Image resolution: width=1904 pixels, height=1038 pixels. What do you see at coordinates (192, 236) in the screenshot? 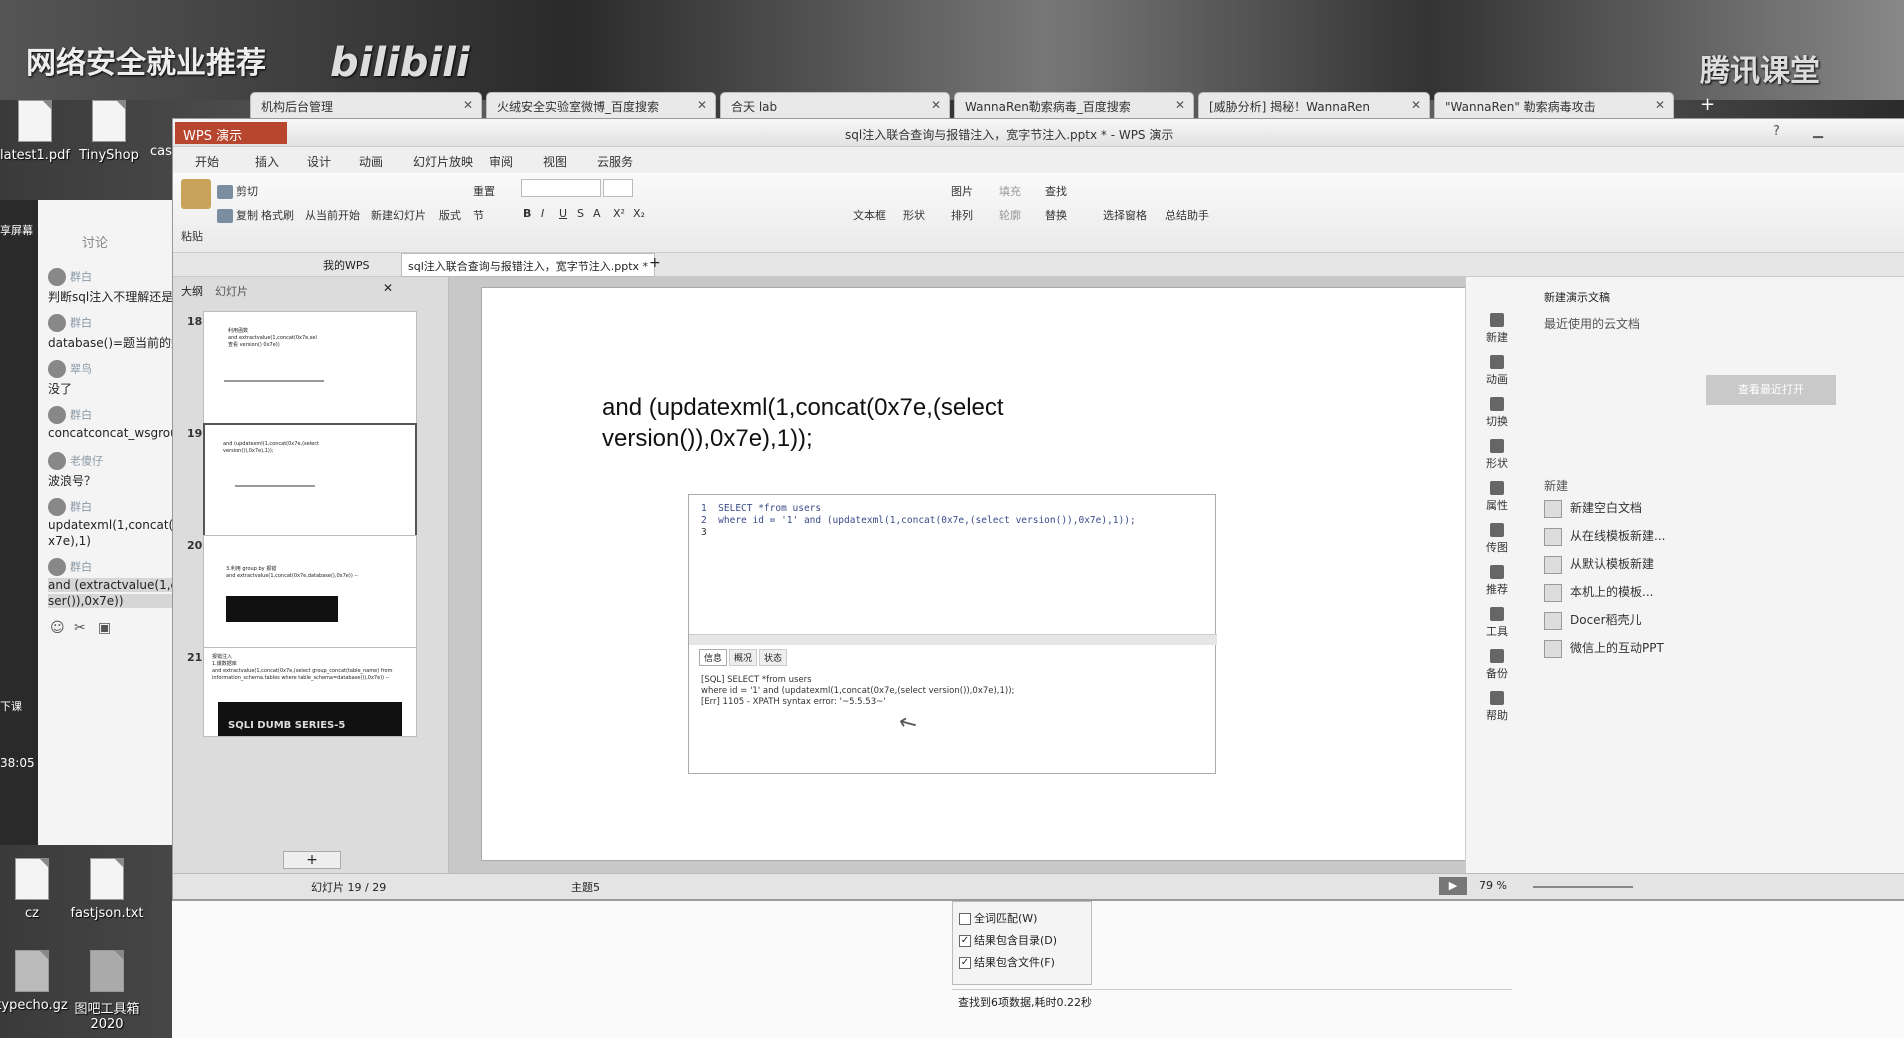
I see `paste-button: 粘贴` at bounding box center [192, 236].